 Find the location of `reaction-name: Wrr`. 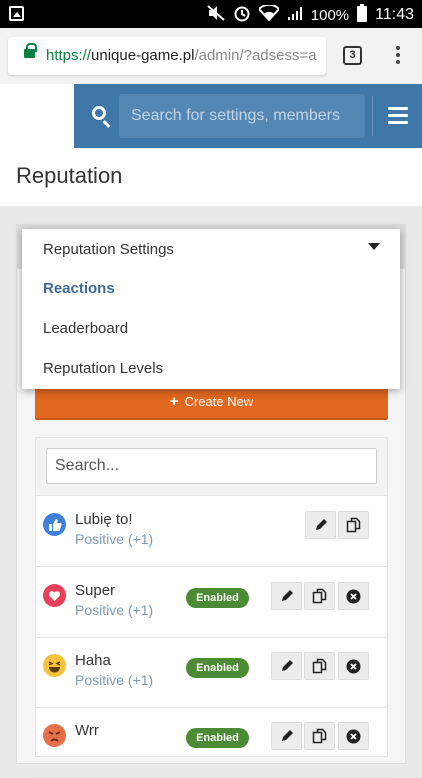

reaction-name: Wrr is located at coordinates (87, 730).